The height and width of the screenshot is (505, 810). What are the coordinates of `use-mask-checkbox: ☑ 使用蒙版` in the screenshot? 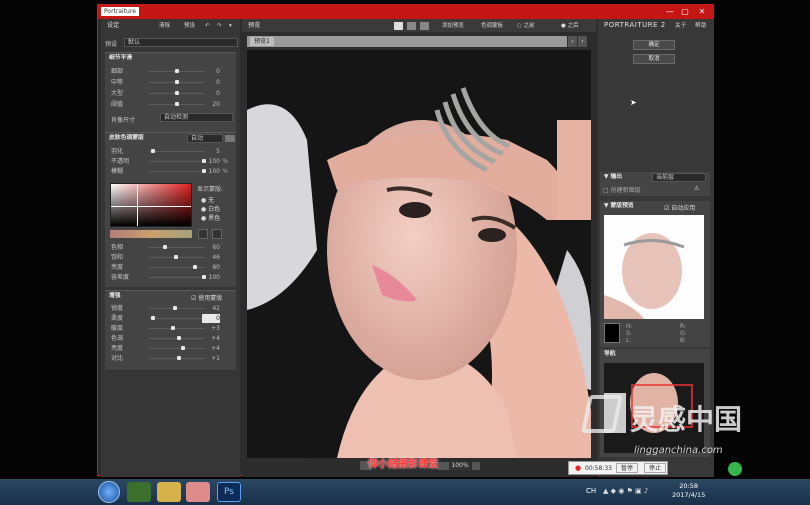 It's located at (206, 297).